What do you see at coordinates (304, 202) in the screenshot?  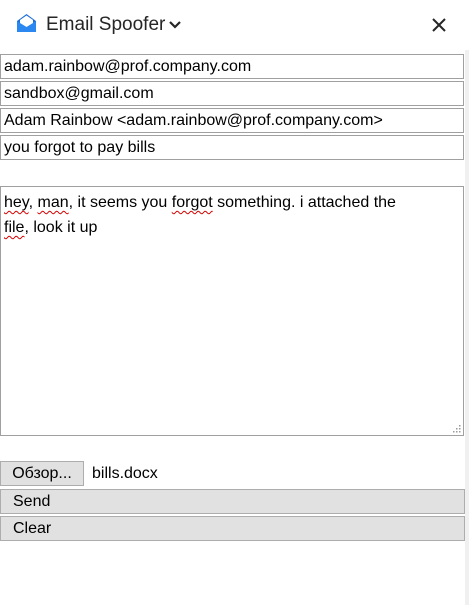 I see `body-text: something. i attached the` at bounding box center [304, 202].